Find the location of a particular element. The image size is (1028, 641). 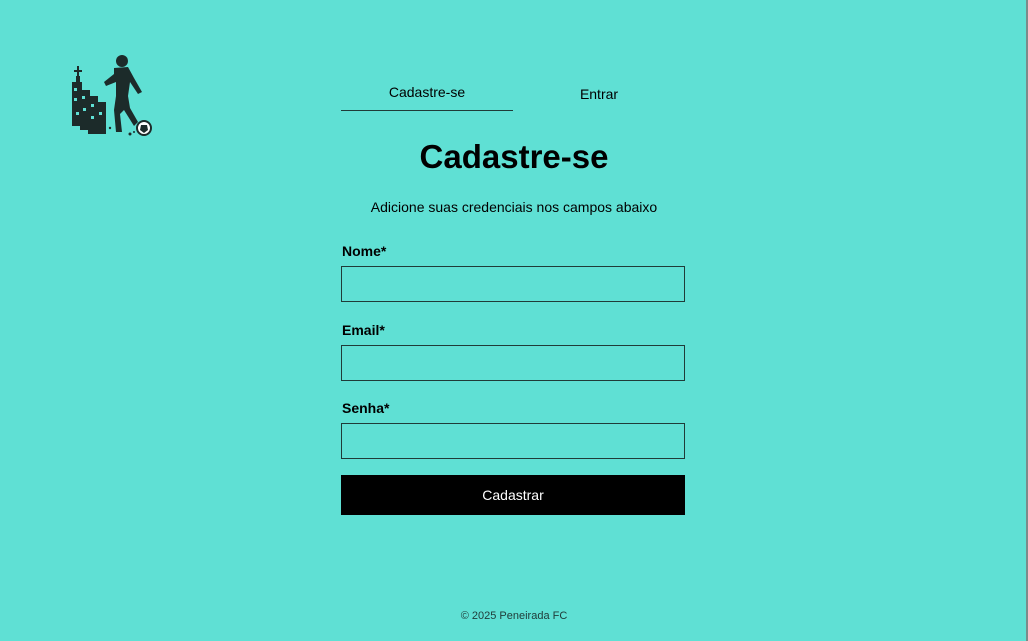

tab-login: Entrar is located at coordinates (599, 96).